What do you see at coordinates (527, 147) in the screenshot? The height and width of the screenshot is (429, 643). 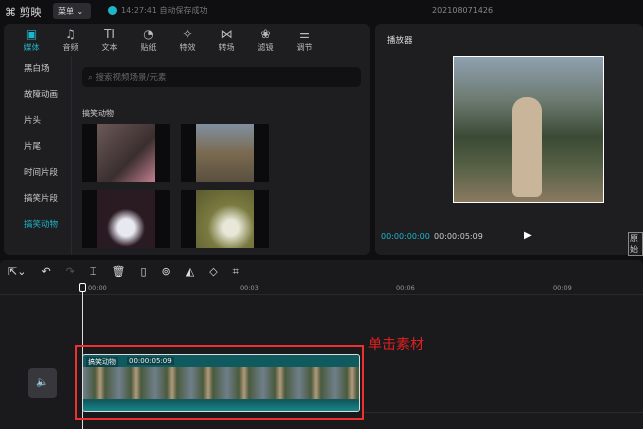 I see `marmot-image` at bounding box center [527, 147].